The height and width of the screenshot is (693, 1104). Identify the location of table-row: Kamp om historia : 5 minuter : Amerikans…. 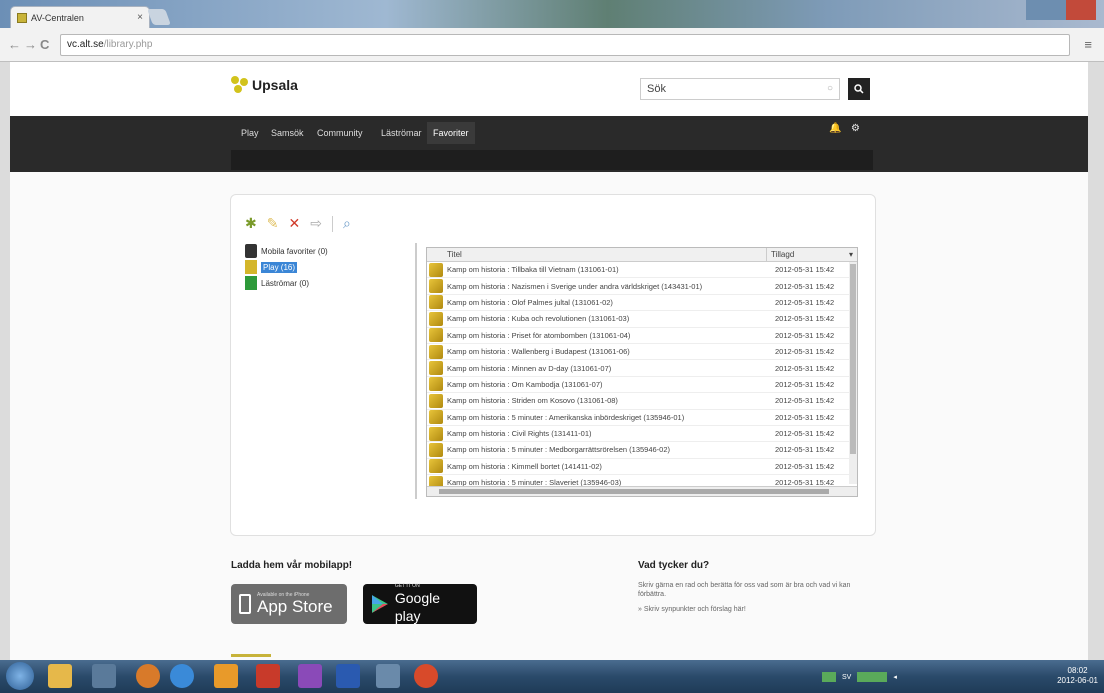
(642, 418).